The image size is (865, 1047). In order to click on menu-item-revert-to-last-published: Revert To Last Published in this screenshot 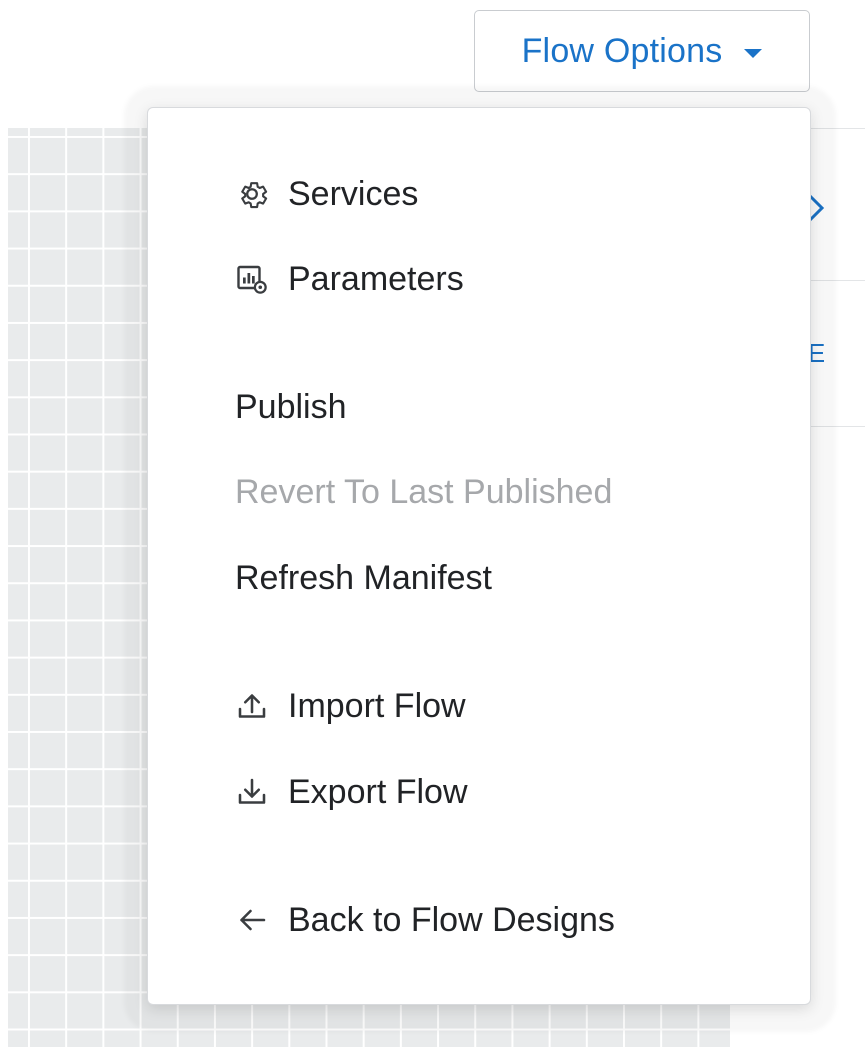, I will do `click(423, 492)`.